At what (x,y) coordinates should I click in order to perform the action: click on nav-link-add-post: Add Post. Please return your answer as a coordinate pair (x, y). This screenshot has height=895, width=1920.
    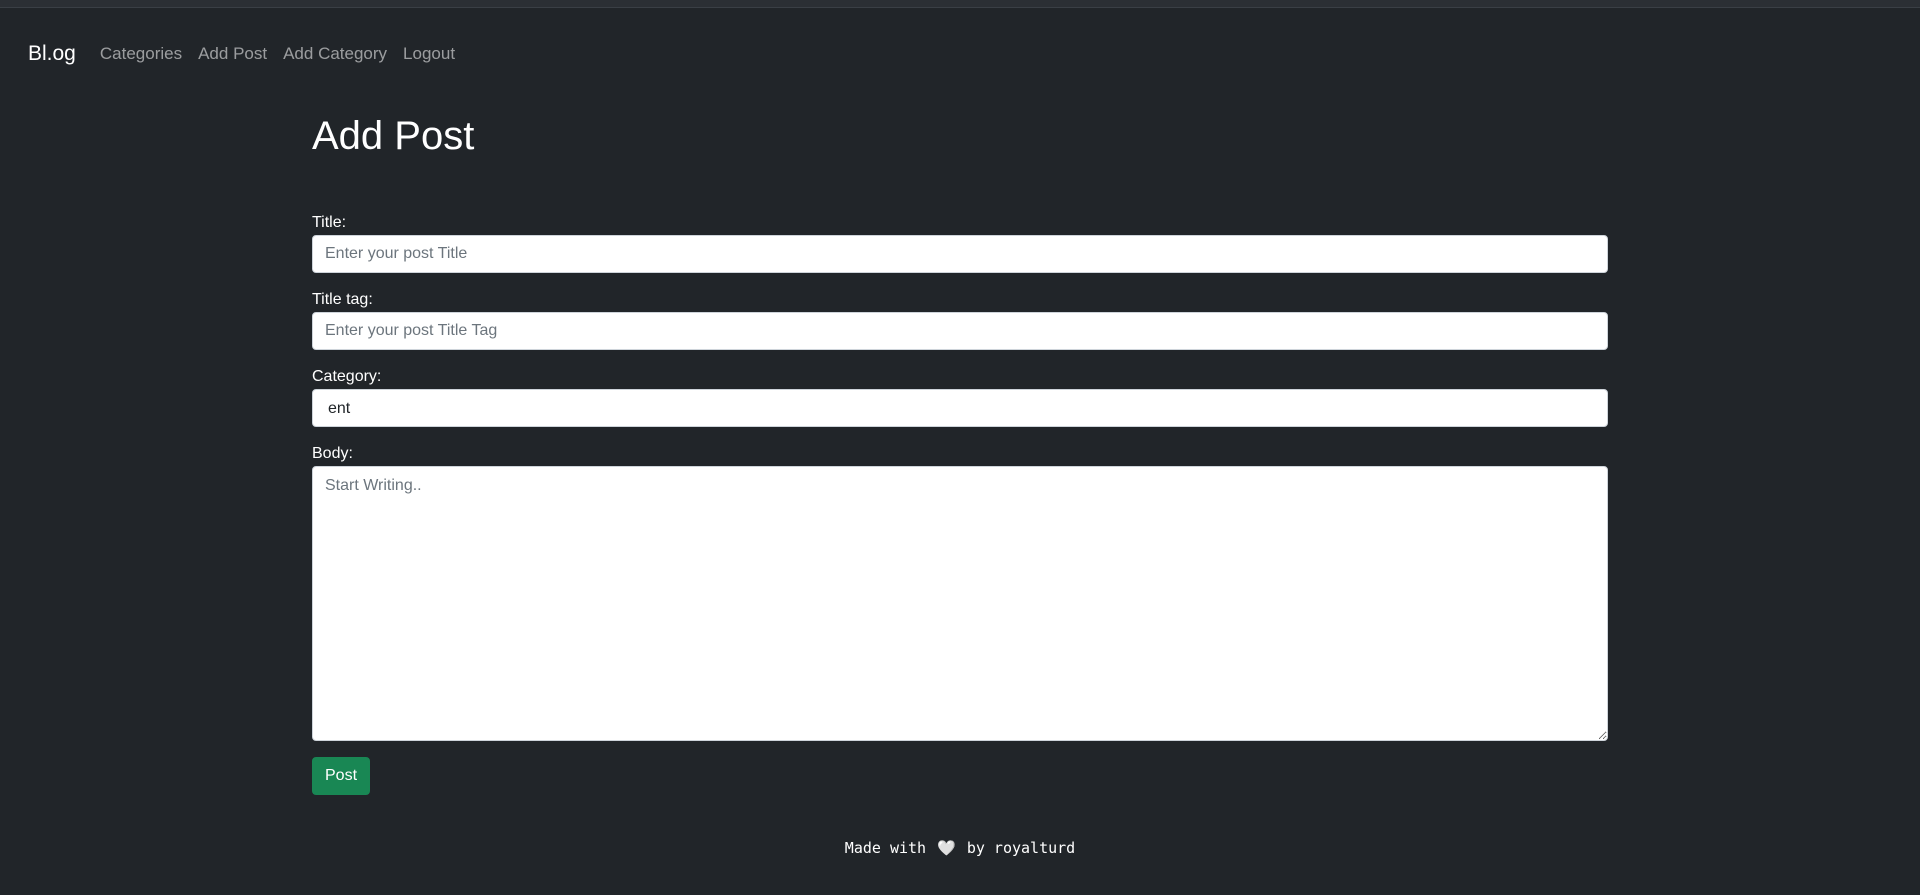
    Looking at the image, I should click on (232, 54).